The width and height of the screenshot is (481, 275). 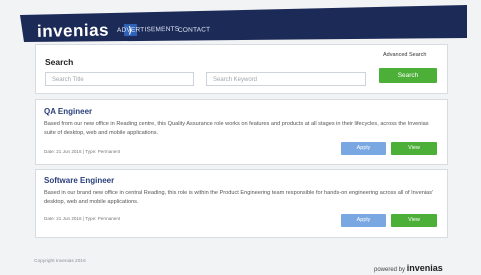 I want to click on job-title: Software Engineer, so click(x=79, y=180).